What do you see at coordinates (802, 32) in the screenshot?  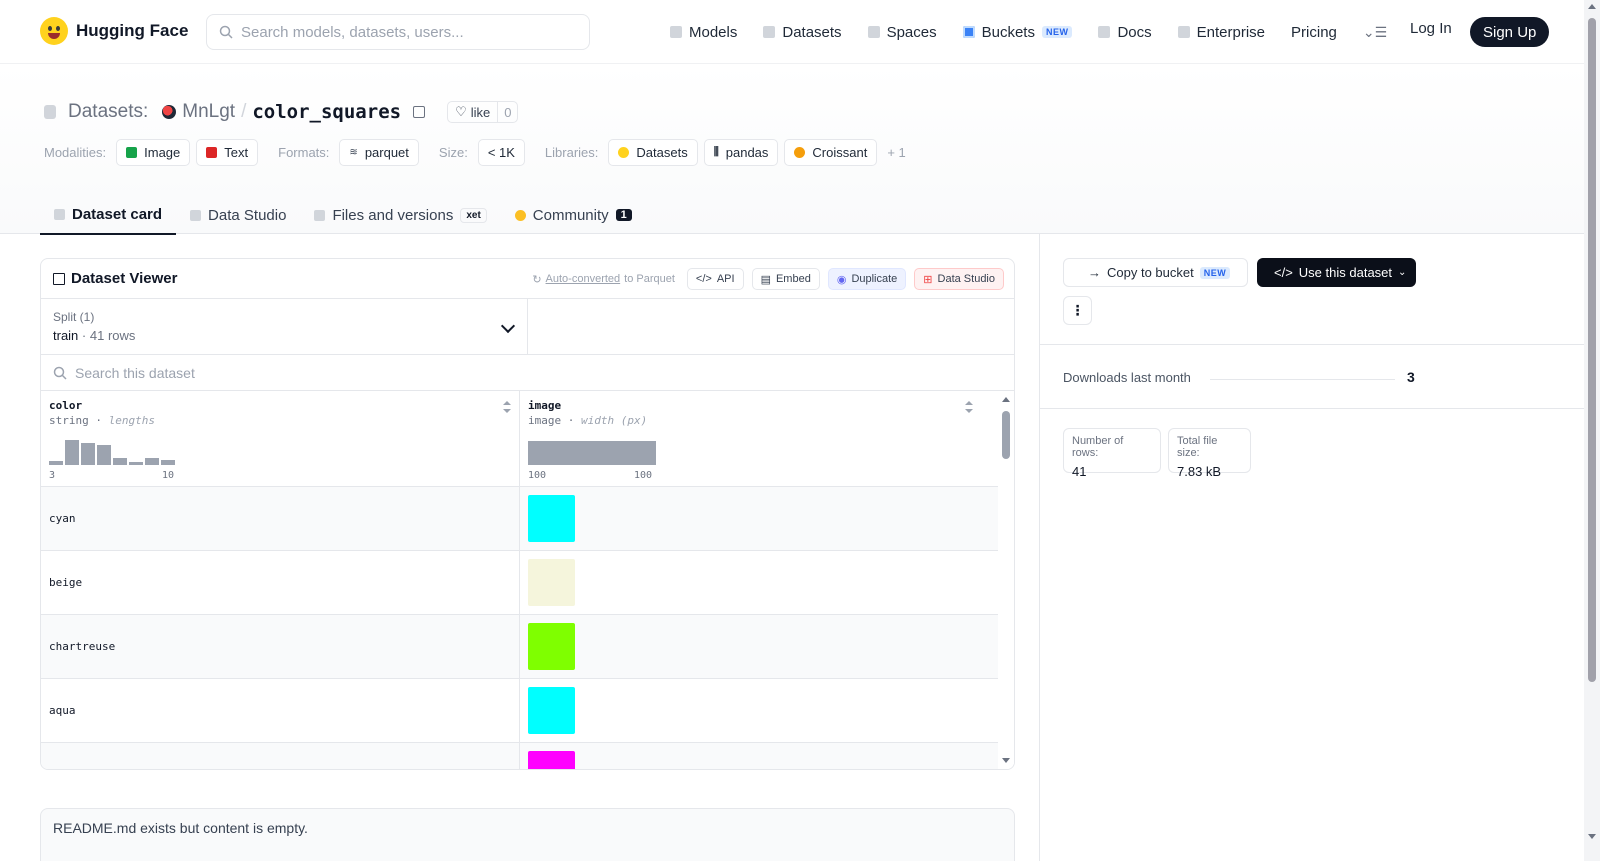 I see `nav-datasets: Datasets` at bounding box center [802, 32].